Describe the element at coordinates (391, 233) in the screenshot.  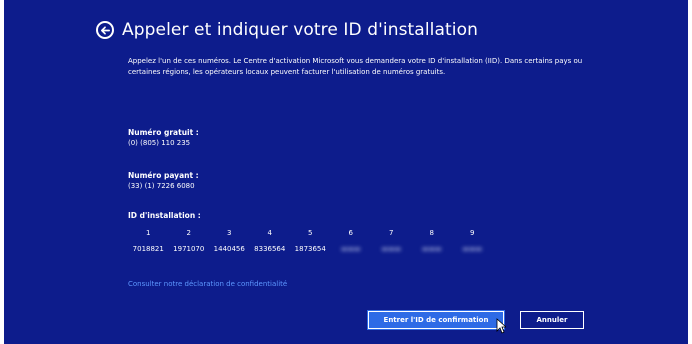
I see `group-number: 7` at that location.